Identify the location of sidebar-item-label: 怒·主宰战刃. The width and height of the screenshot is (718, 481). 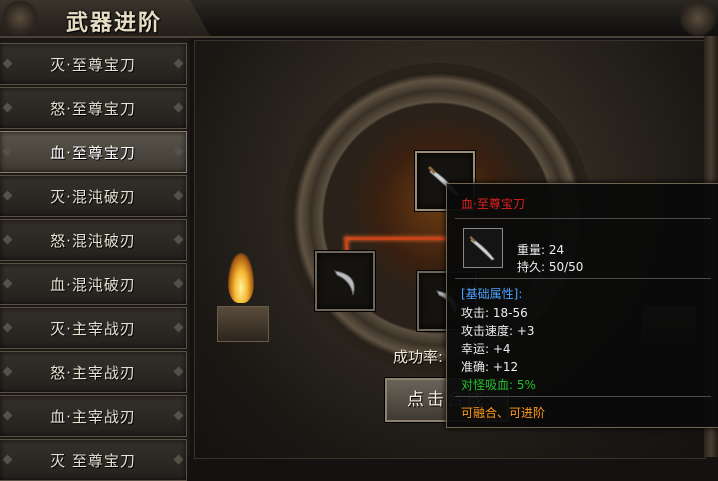
(93, 373).